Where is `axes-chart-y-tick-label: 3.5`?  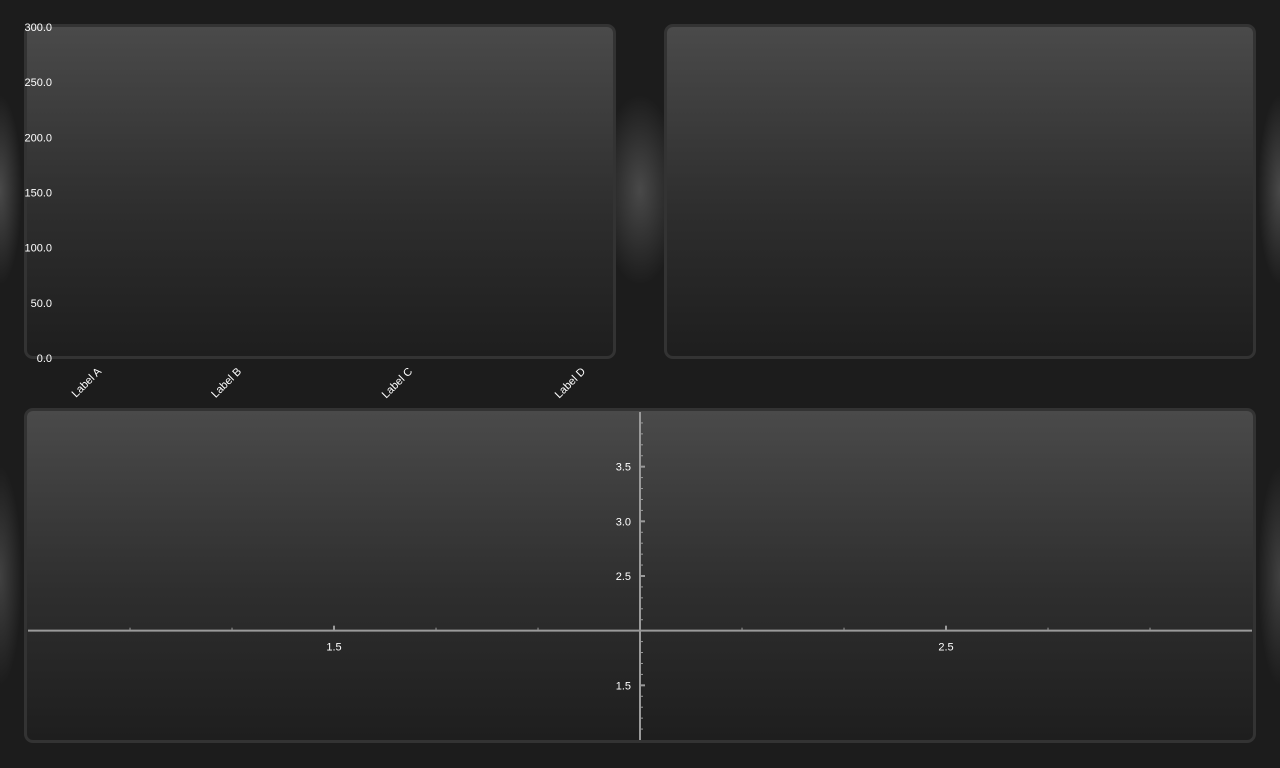 axes-chart-y-tick-label: 3.5 is located at coordinates (623, 468).